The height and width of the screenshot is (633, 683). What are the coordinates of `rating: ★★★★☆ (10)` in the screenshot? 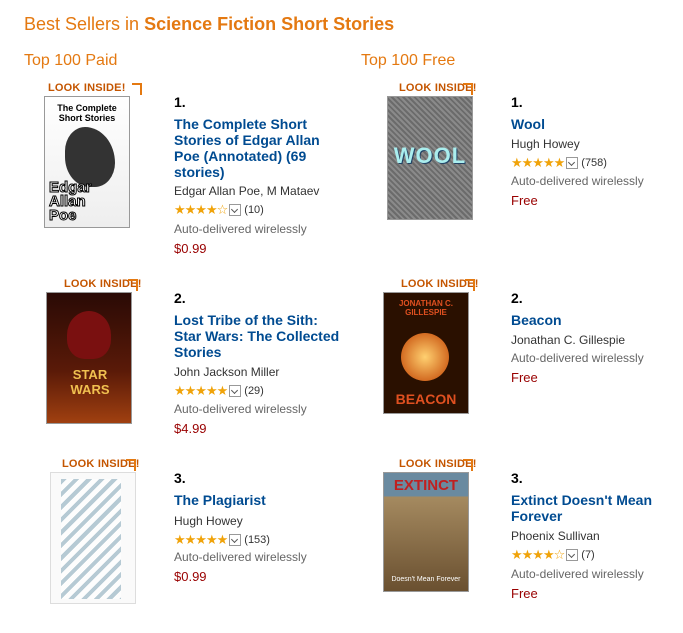 It's located at (219, 210).